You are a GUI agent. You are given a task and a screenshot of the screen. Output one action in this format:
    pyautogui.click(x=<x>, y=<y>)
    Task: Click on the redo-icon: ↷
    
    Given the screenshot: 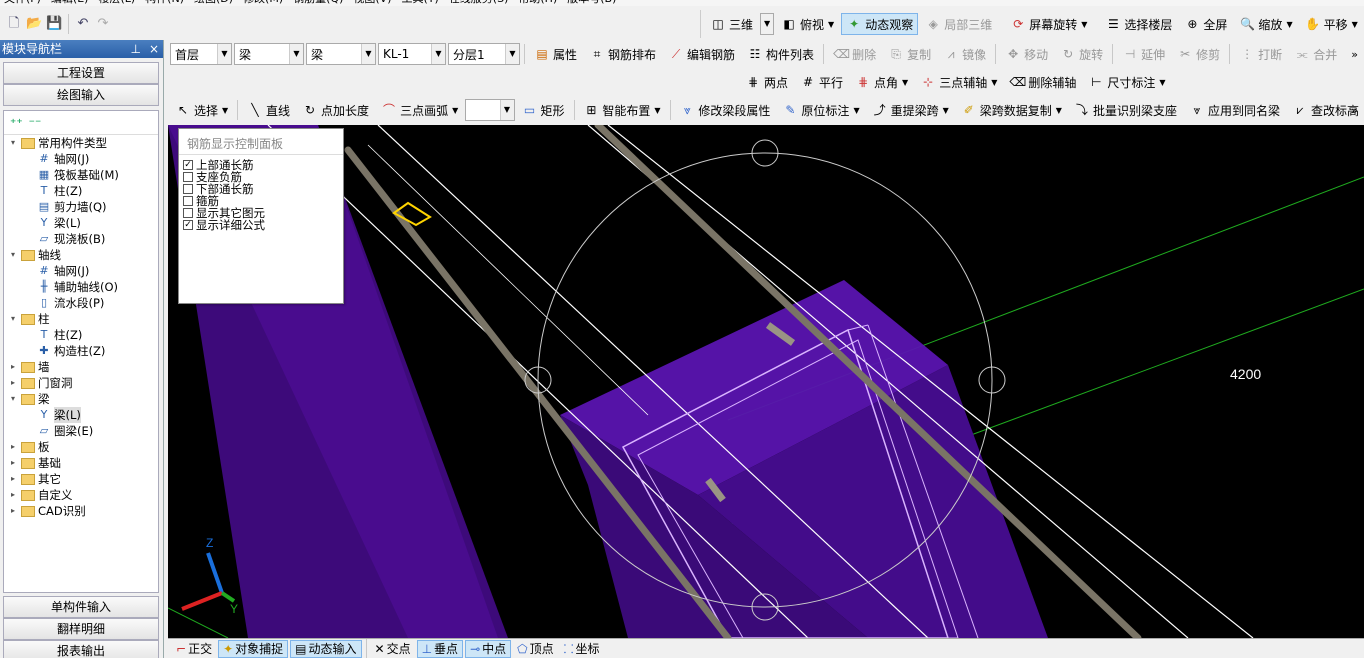 What is the action you would take?
    pyautogui.click(x=103, y=24)
    